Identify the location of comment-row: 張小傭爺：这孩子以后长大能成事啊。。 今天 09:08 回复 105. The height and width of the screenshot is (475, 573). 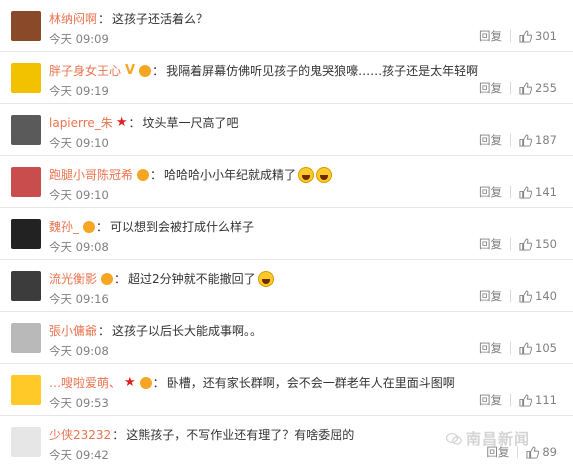
(286, 338).